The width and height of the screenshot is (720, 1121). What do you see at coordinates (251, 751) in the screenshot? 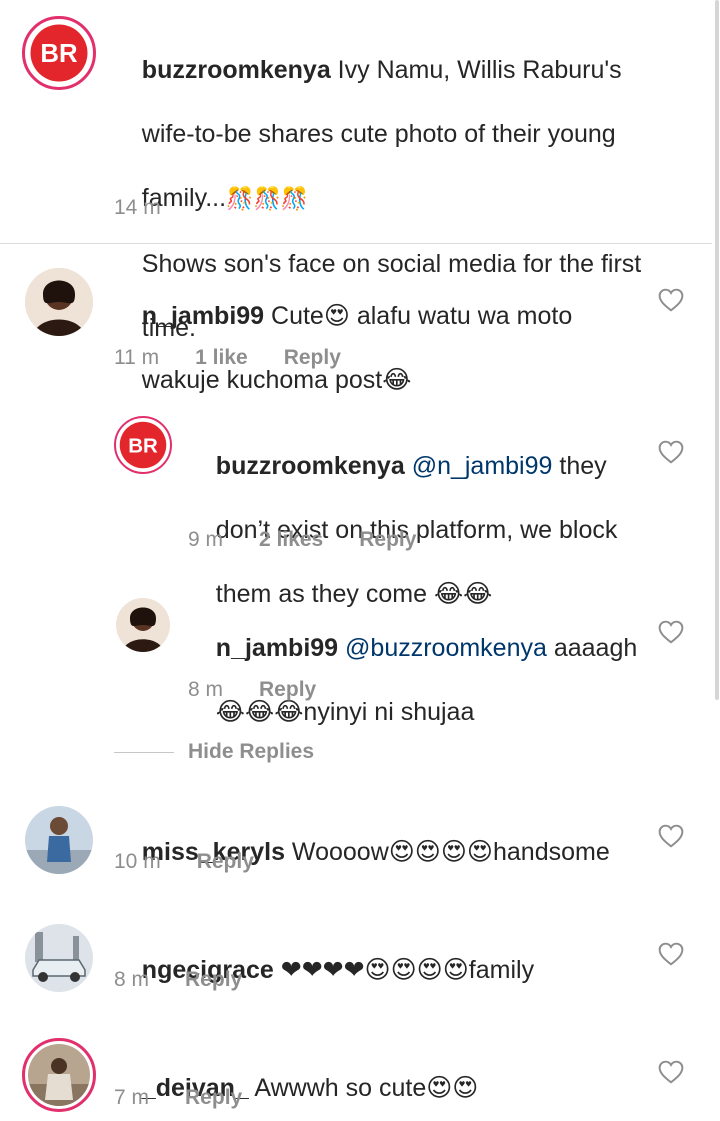
I see `hide-replies-label: Hide Replies` at bounding box center [251, 751].